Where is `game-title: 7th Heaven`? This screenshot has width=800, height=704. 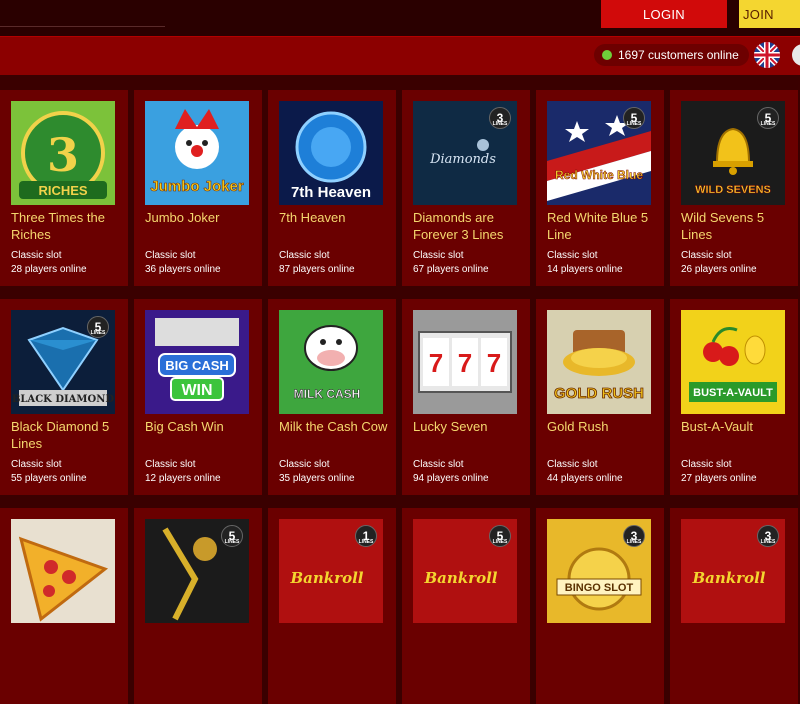
game-title: 7th Heaven is located at coordinates (335, 217).